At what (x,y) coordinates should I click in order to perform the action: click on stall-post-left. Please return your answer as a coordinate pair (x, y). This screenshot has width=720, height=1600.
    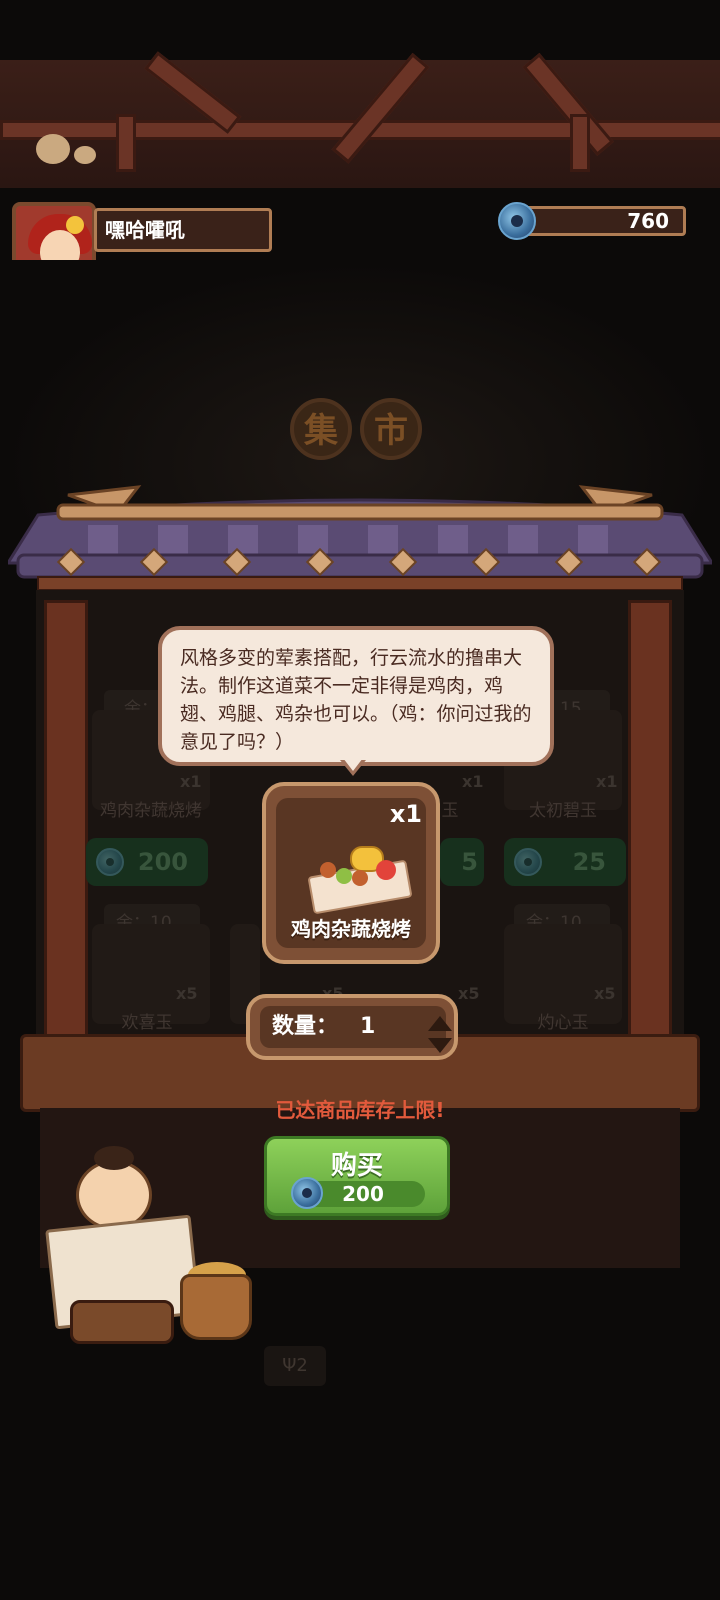
    Looking at the image, I should click on (66, 835).